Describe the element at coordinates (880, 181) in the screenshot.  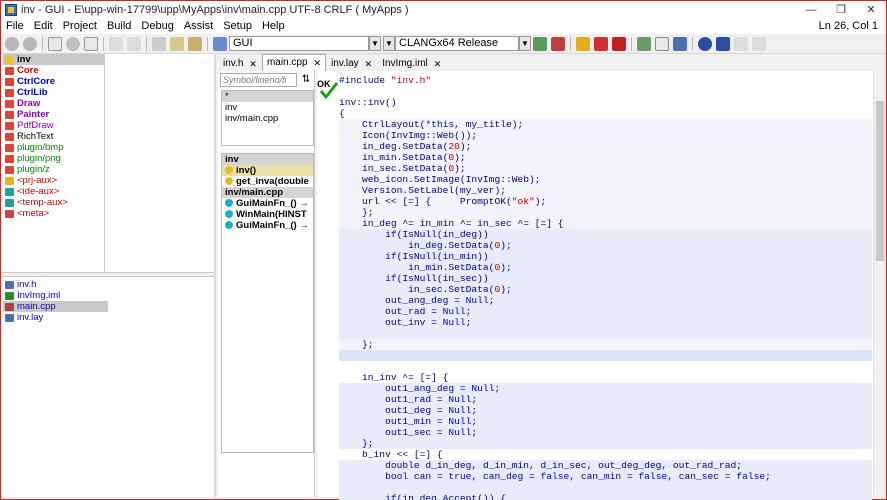
I see `scrollbar-thumb` at that location.